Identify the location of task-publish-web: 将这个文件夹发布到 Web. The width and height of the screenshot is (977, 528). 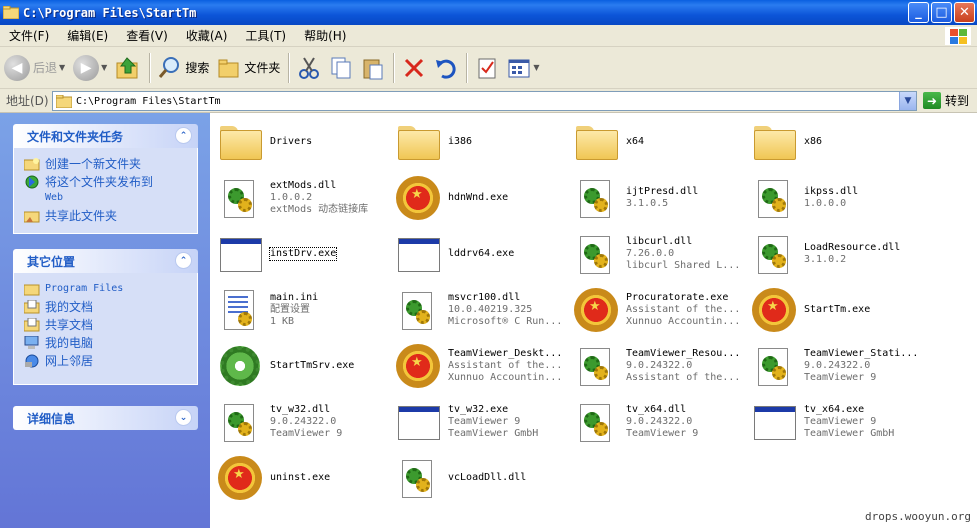
(110, 190).